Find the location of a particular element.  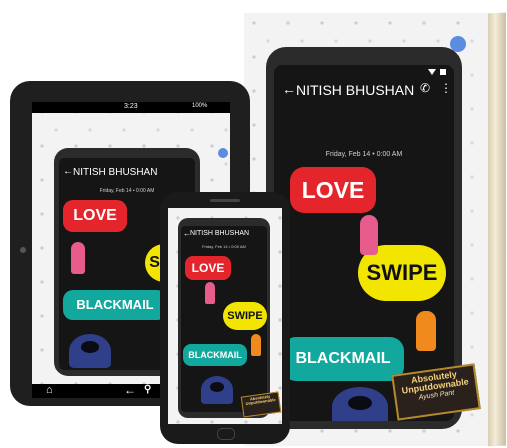

smartphone-bubble-blackmail: BLACKMAIL is located at coordinates (215, 355).